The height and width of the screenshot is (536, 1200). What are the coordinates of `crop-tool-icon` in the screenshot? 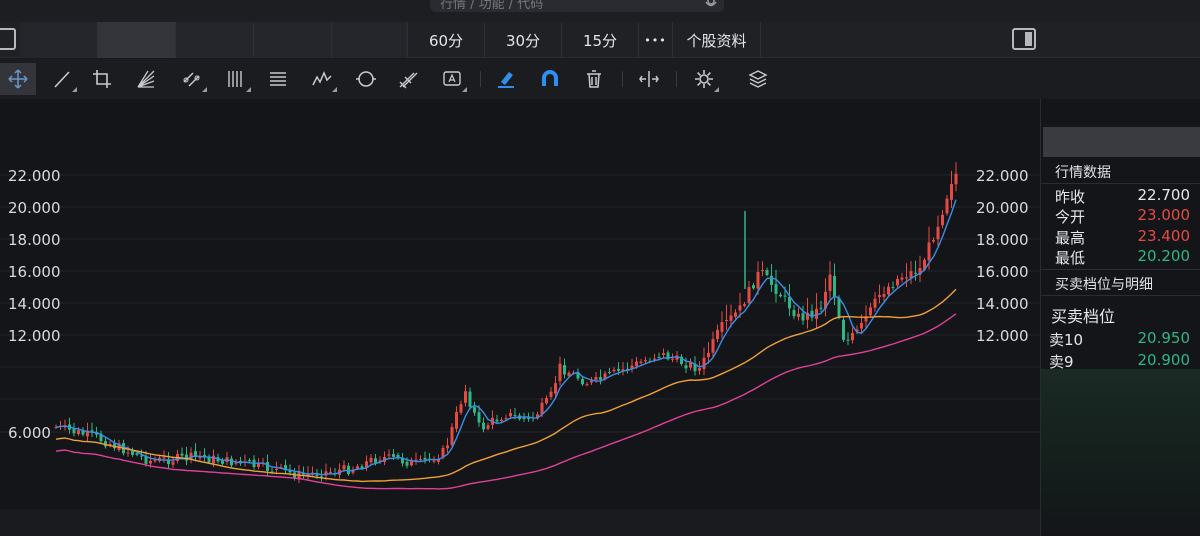 It's located at (102, 79).